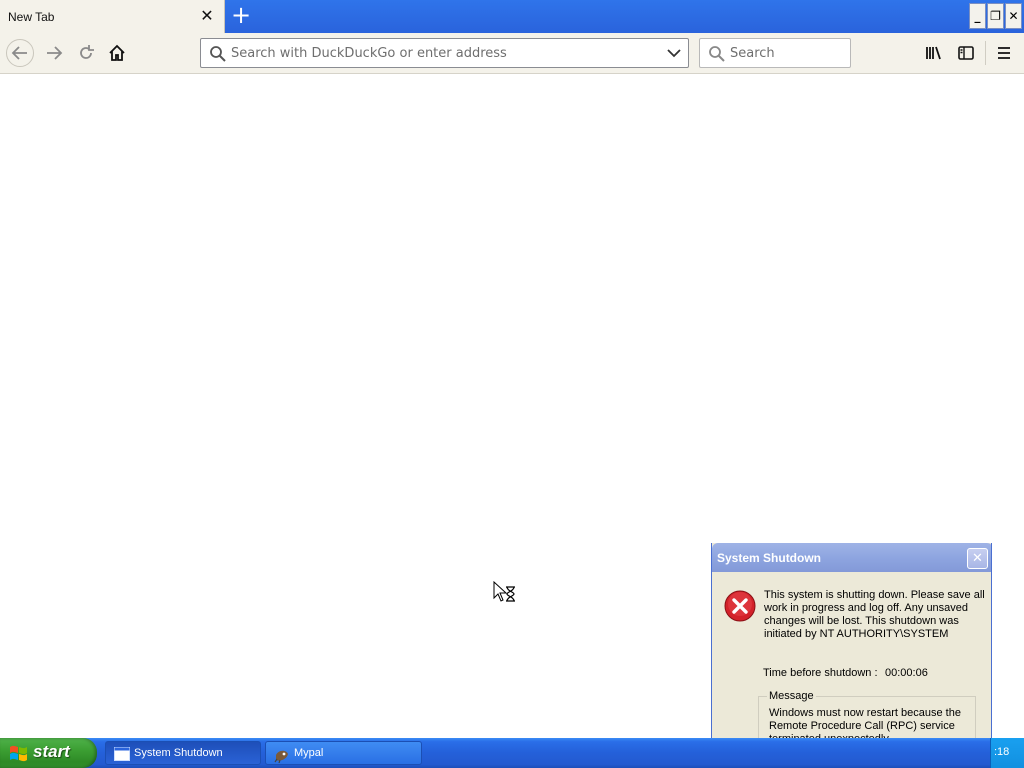 This screenshot has height=768, width=1024. What do you see at coordinates (906, 673) in the screenshot?
I see `time-before-shutdown-value: 00:00:06` at bounding box center [906, 673].